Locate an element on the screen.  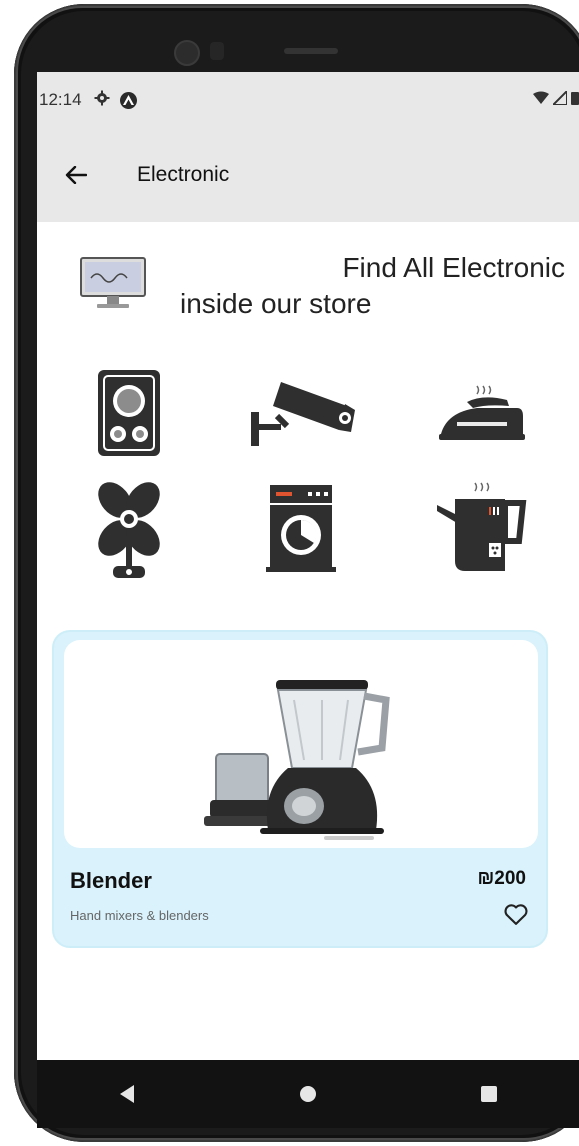
system-nav-bar is located at coordinates (308, 1094).